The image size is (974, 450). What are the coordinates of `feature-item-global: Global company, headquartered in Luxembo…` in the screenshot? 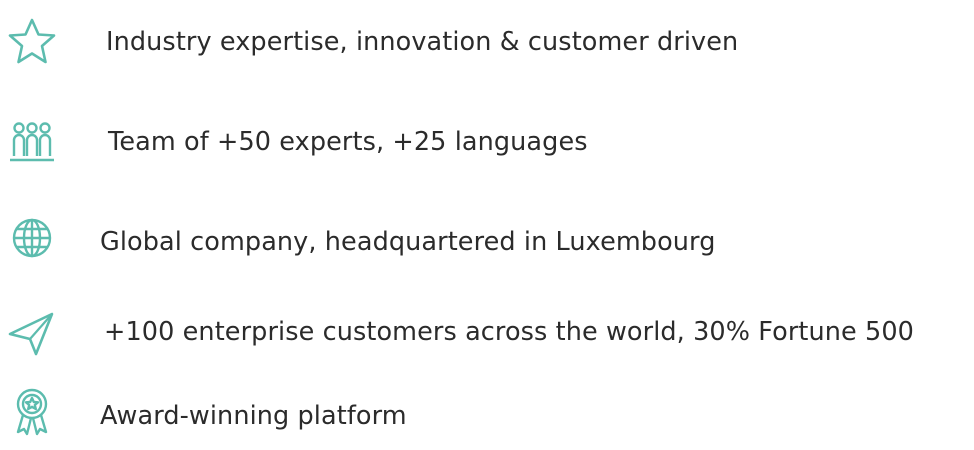 It's located at (487, 242).